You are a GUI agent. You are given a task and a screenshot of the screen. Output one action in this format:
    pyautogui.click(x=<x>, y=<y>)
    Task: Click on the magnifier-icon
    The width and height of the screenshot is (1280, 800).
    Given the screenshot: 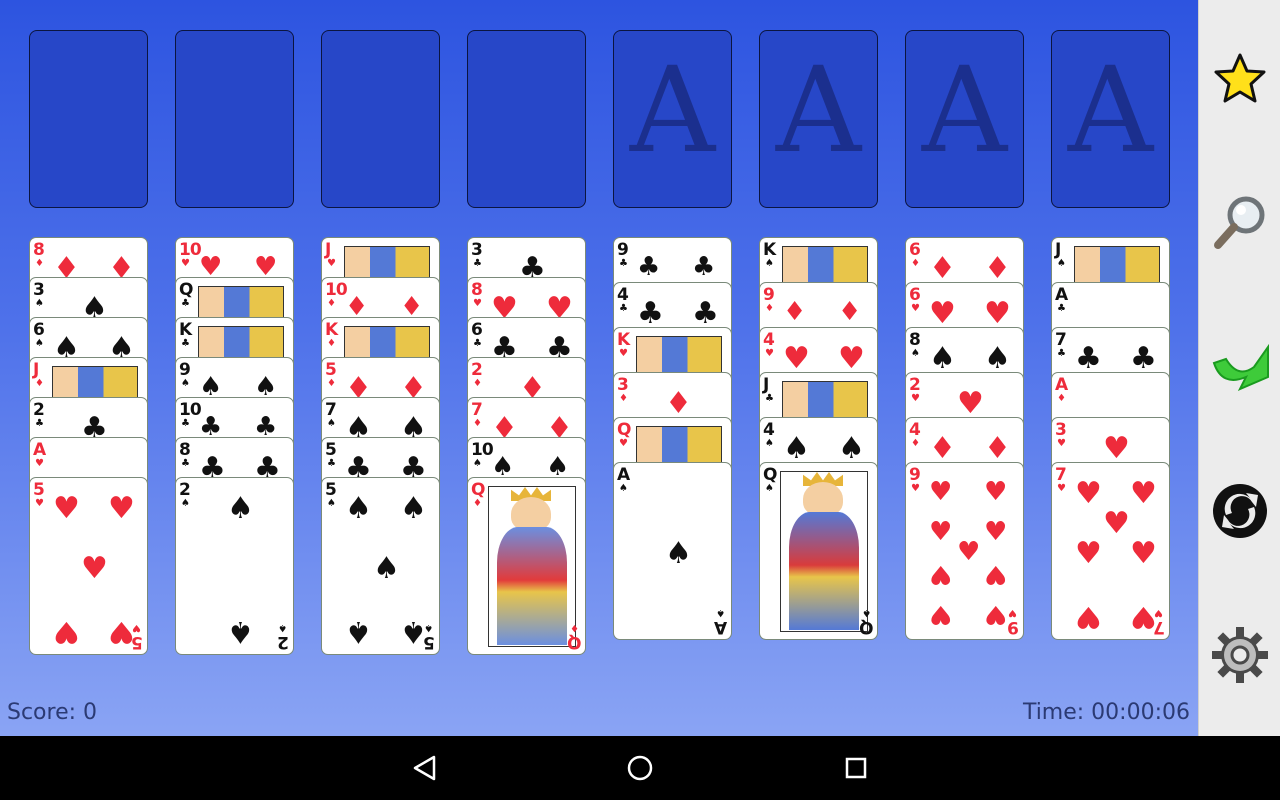 What is the action you would take?
    pyautogui.click(x=1239, y=222)
    